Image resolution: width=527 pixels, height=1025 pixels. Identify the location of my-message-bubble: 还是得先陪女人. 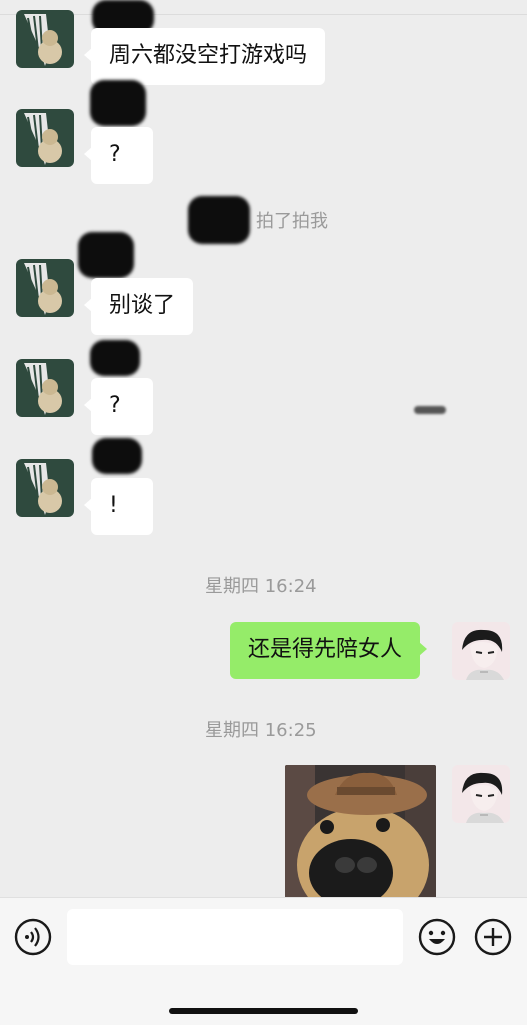
(329, 650).